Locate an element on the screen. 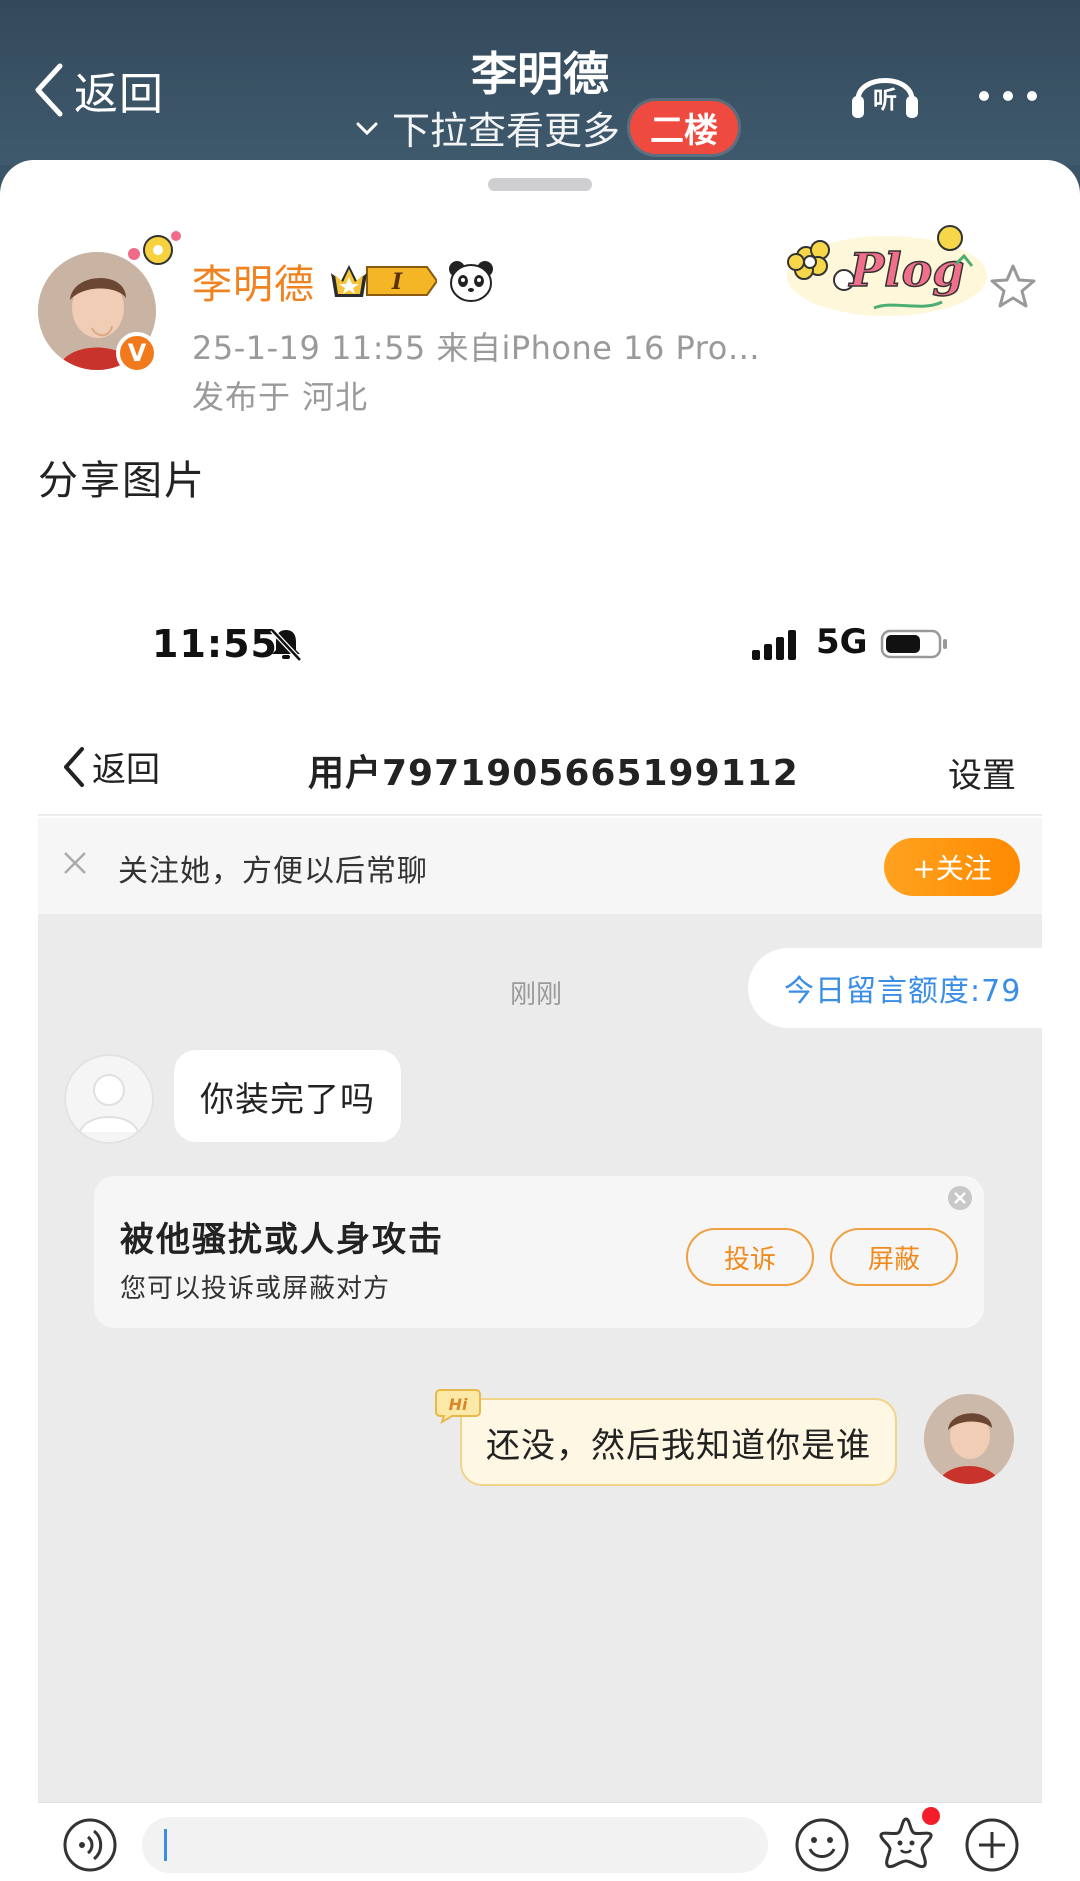  harassment-warning-card: 被他骚扰或人身攻击 您可以投诉或屏蔽对方 投诉 屏蔽 is located at coordinates (539, 1252).